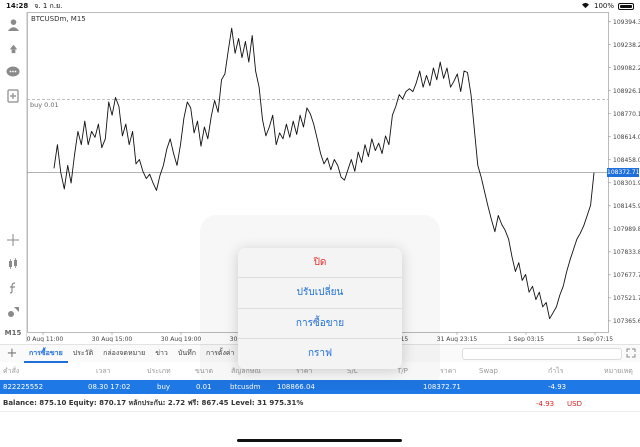  What do you see at coordinates (618, 370) in the screenshot?
I see `header-comment: หมายเหตุ` at bounding box center [618, 370].